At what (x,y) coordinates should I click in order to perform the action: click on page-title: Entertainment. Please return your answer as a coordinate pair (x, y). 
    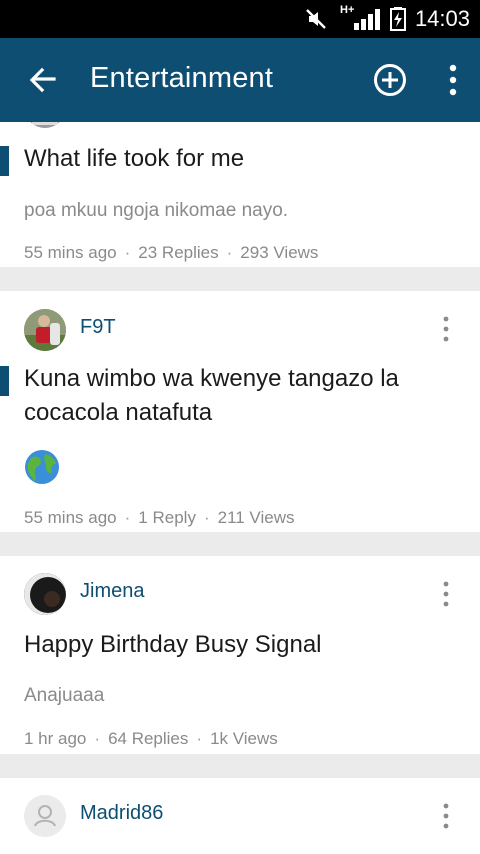
    Looking at the image, I should click on (182, 78).